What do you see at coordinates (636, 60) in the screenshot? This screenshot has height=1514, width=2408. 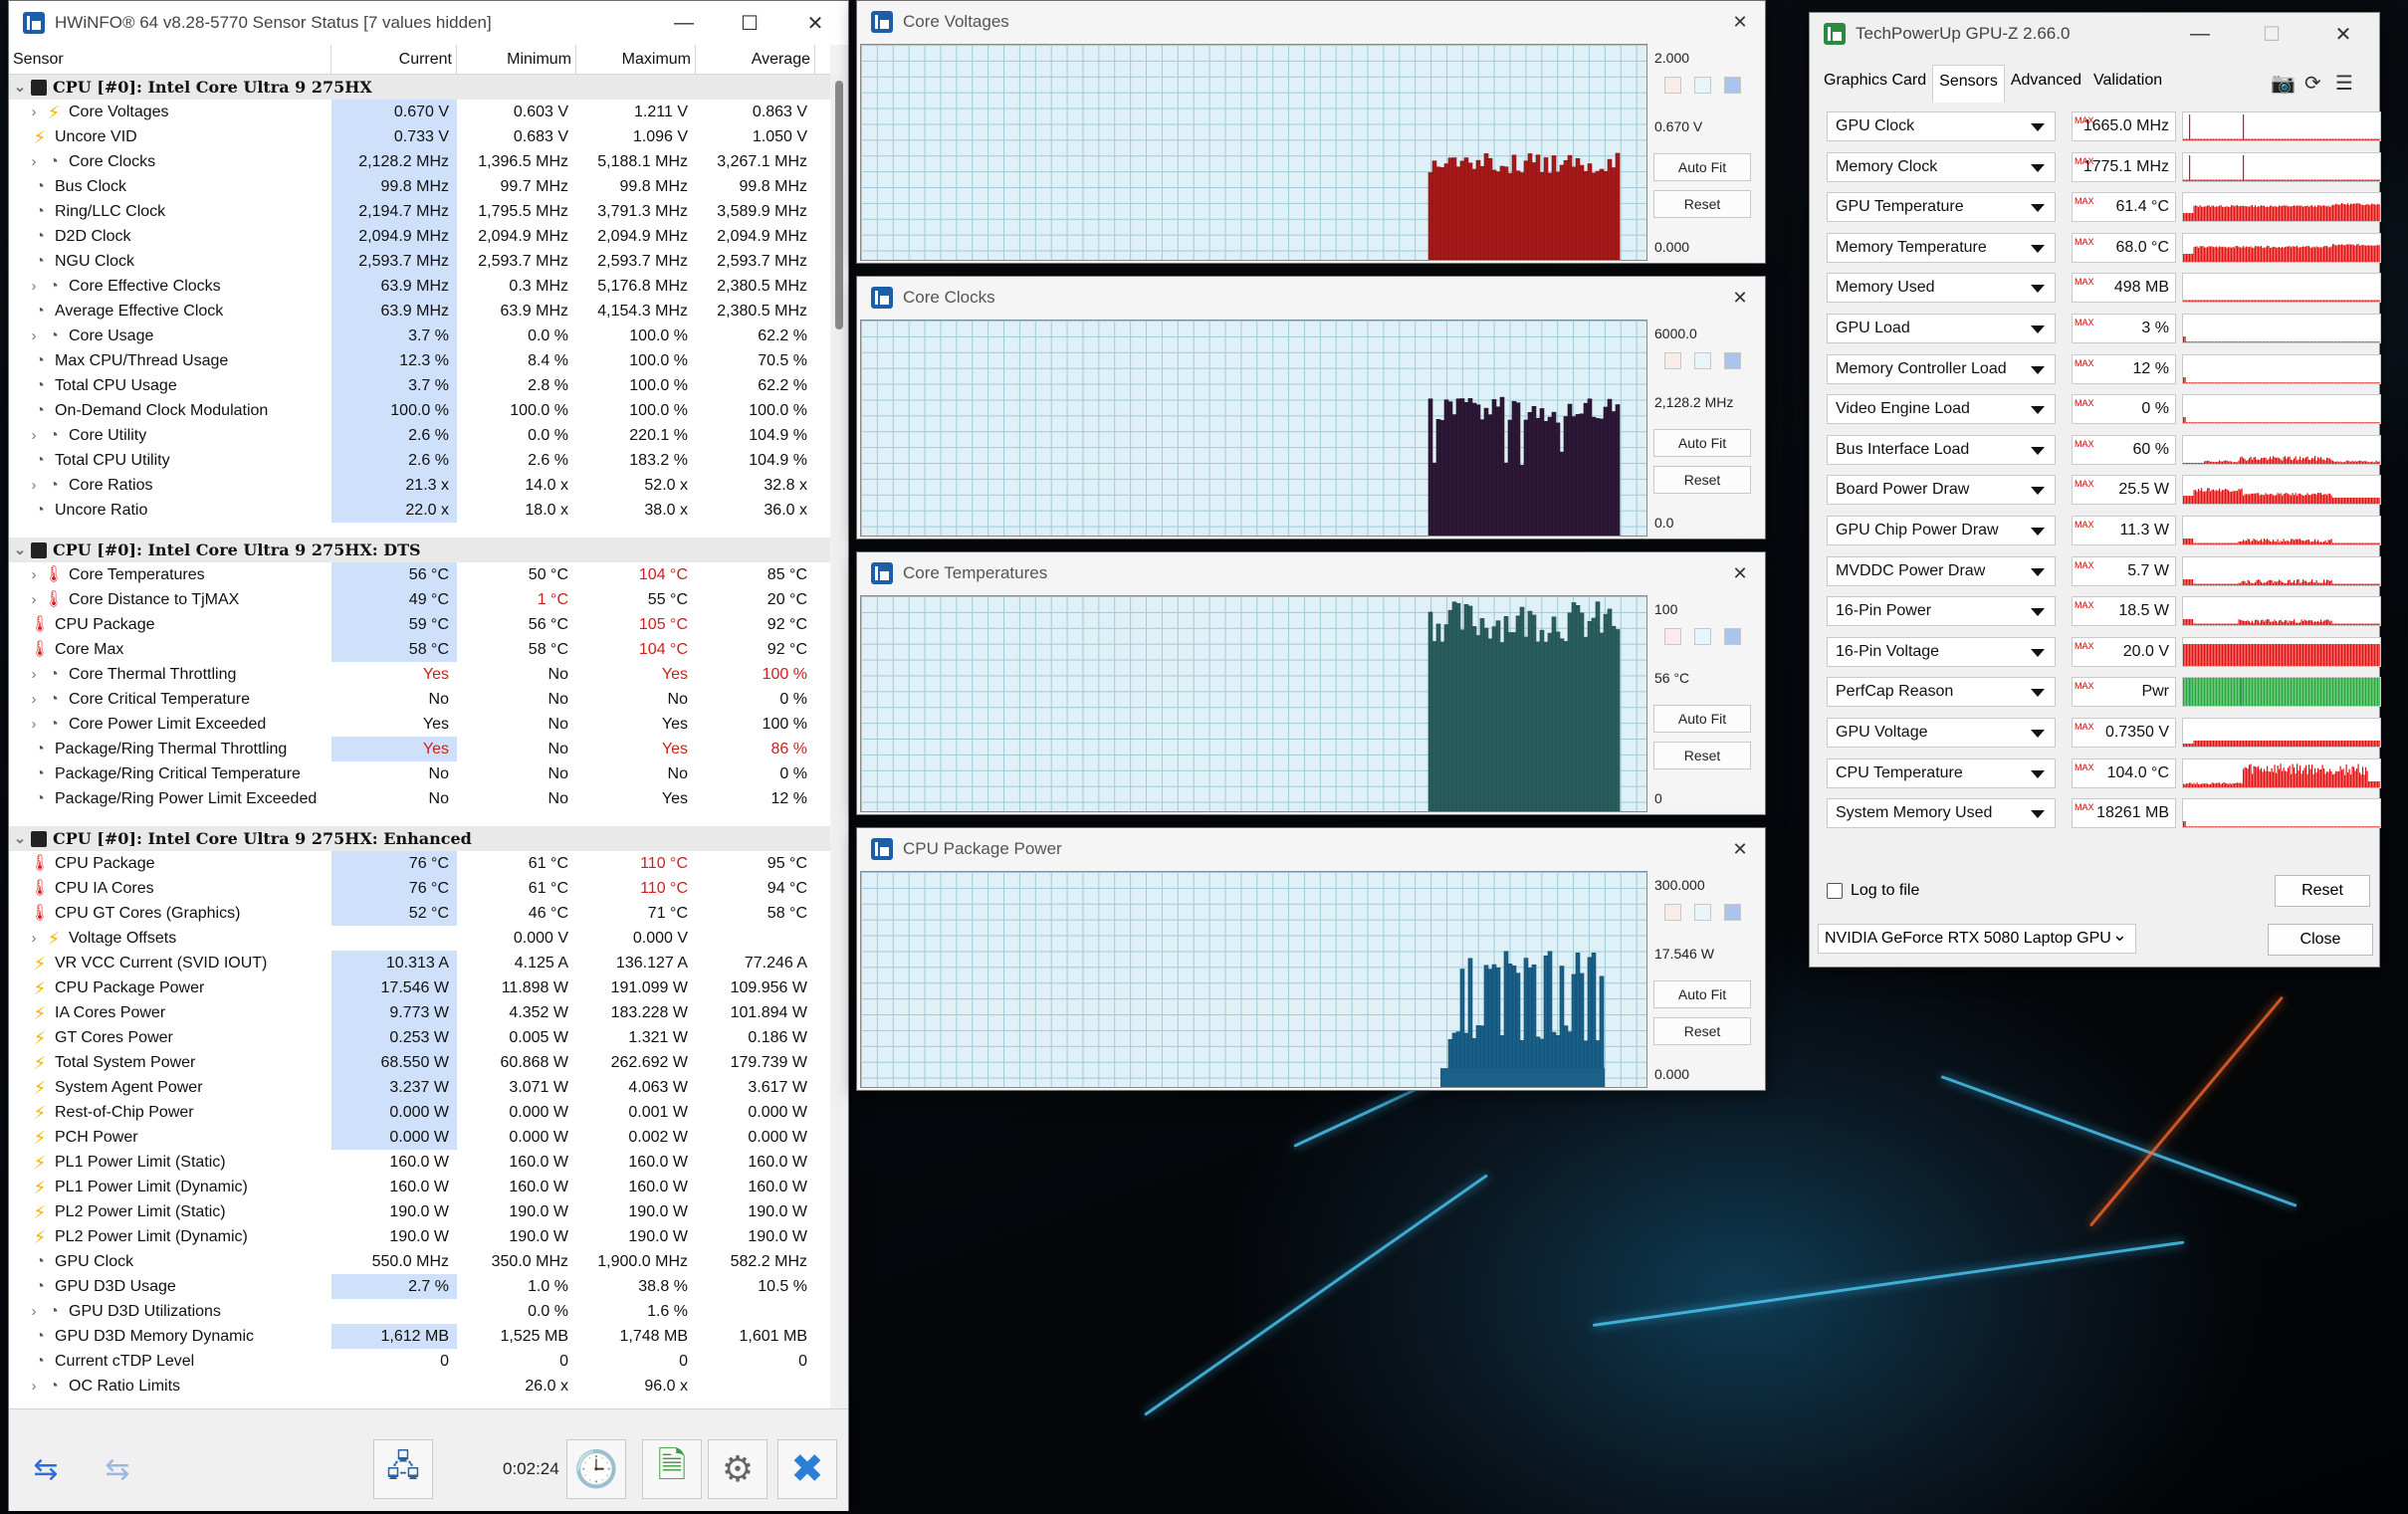 I see `column-header-maximum: Maximum` at bounding box center [636, 60].